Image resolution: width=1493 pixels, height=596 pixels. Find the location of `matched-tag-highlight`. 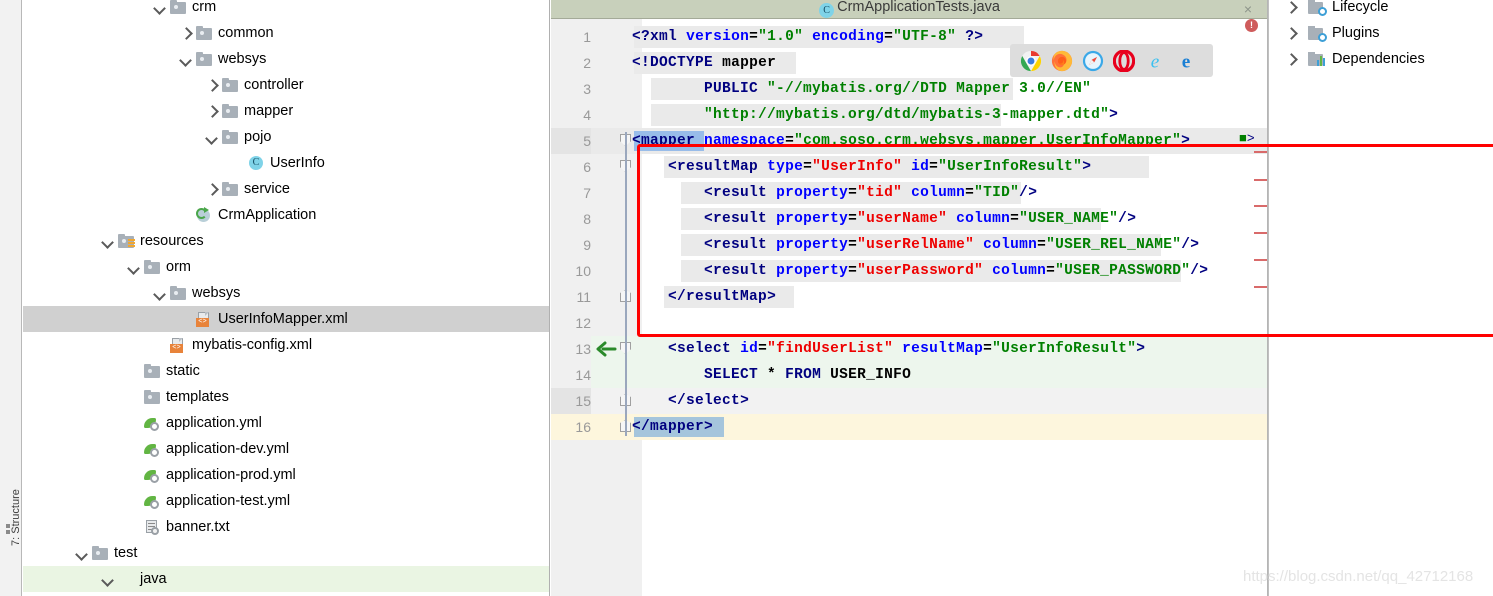

matched-tag-highlight is located at coordinates (679, 427).